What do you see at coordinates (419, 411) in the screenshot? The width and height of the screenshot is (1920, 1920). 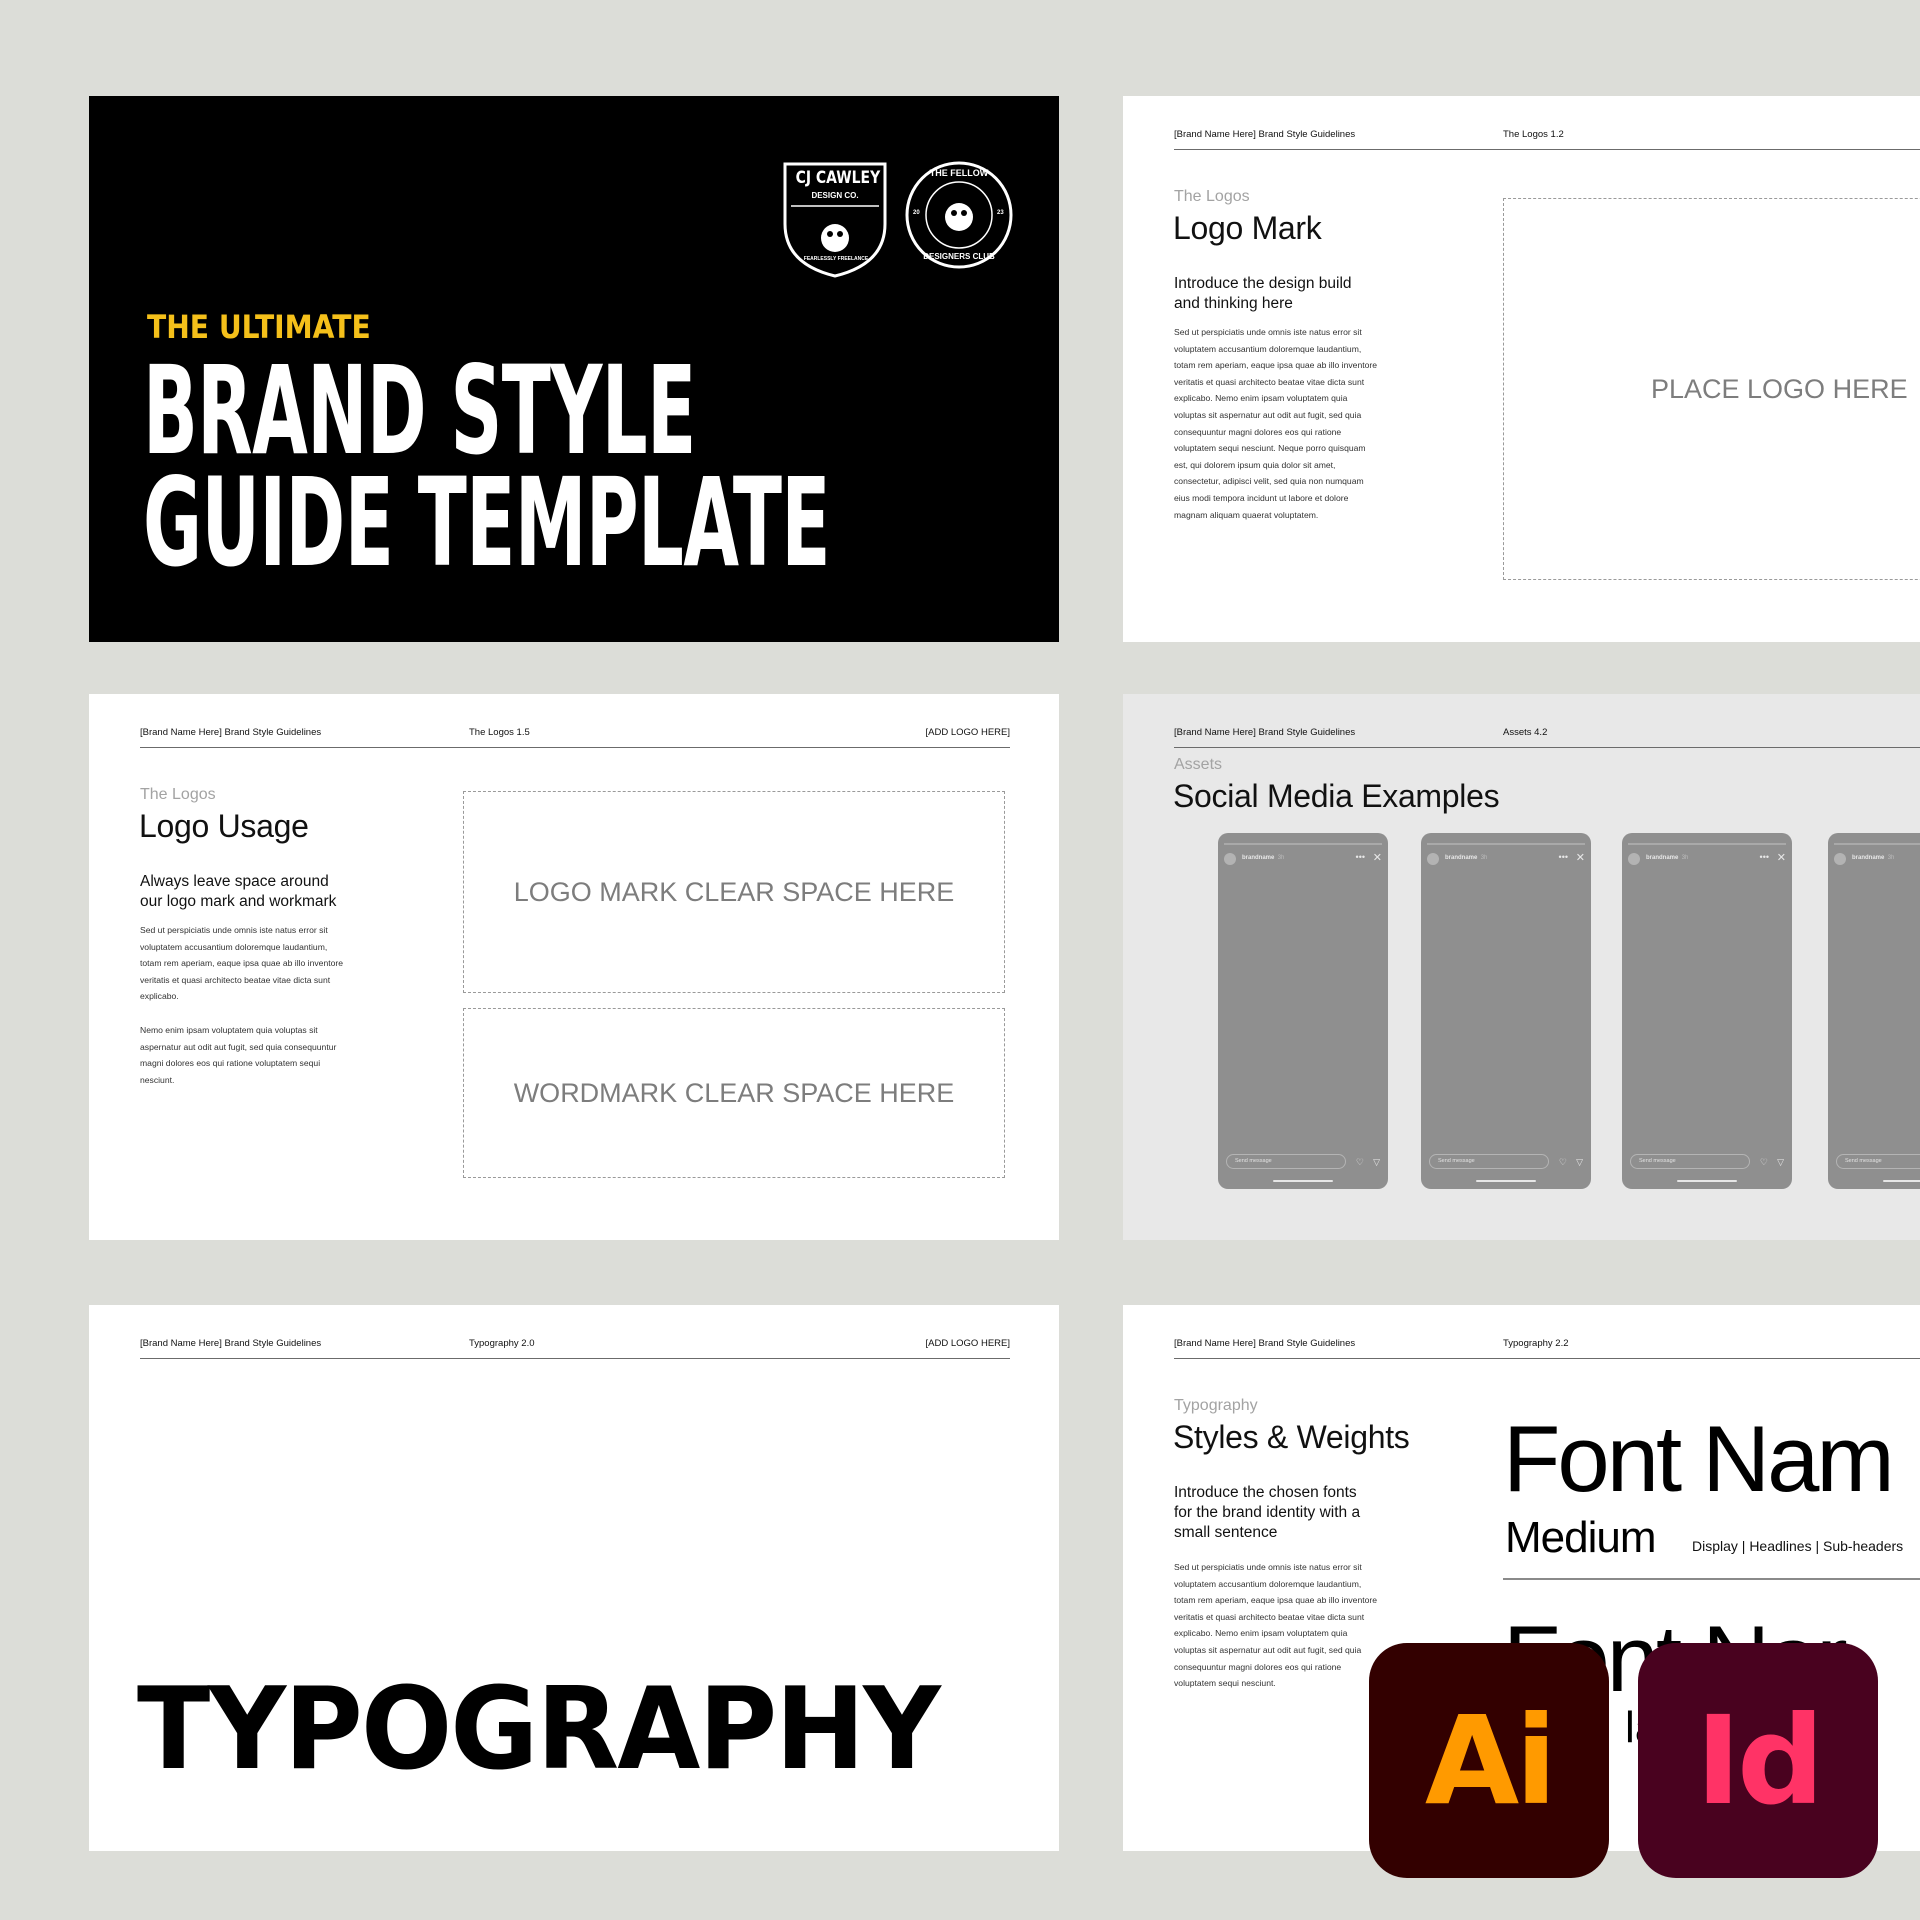 I see `cover-title-line1: BRAND STYLE` at bounding box center [419, 411].